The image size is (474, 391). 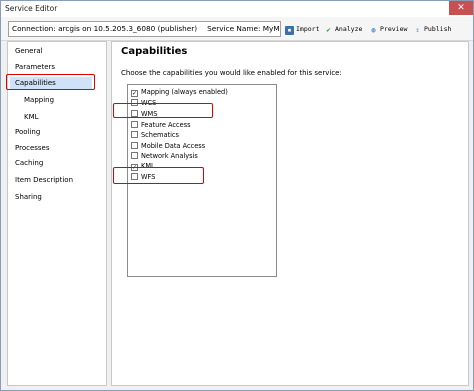 I want to click on sidebar-item-label: Mapping, so click(x=39, y=100).